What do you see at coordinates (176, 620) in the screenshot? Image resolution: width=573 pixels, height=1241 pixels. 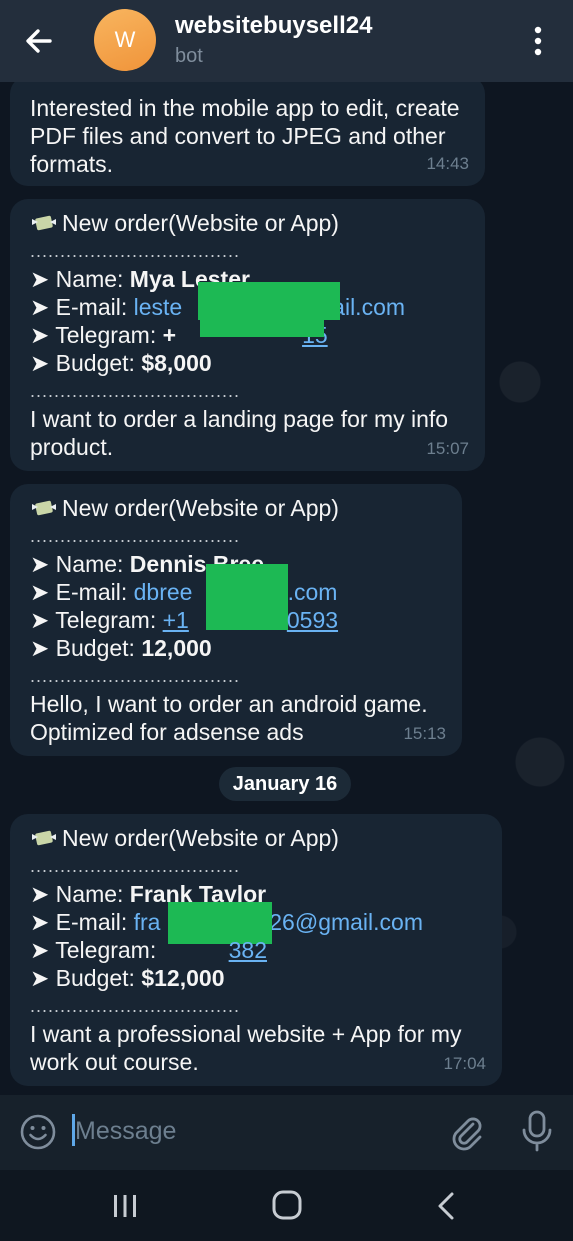 I see `telegram-start: +1` at bounding box center [176, 620].